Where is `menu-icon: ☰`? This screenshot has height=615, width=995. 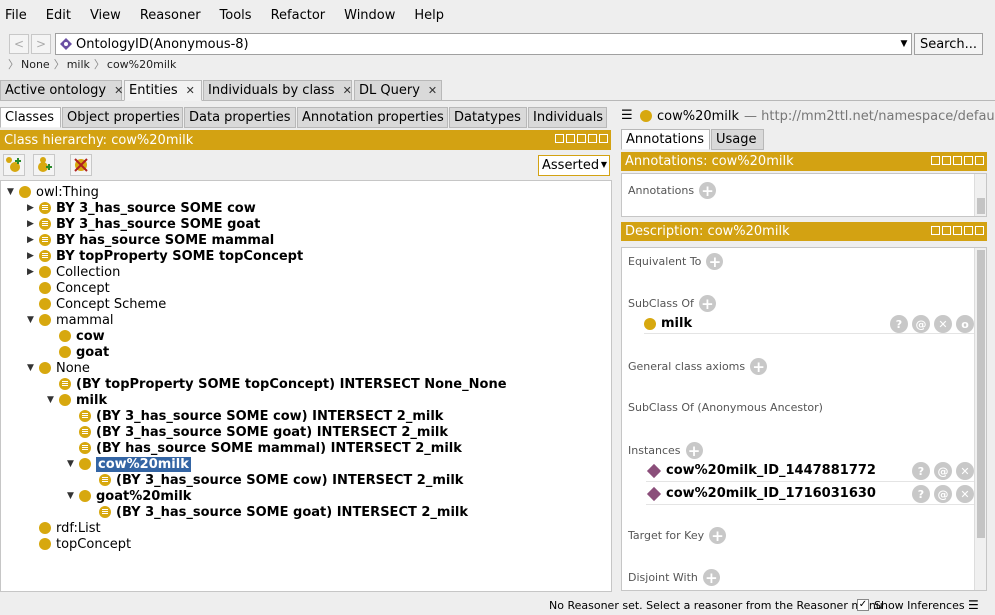 menu-icon: ☰ is located at coordinates (627, 116).